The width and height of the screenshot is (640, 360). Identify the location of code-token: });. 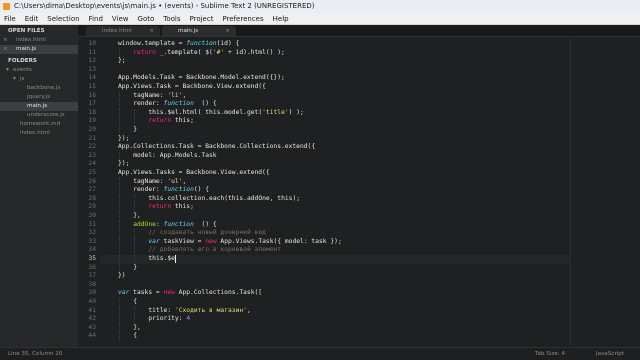
(124, 164).